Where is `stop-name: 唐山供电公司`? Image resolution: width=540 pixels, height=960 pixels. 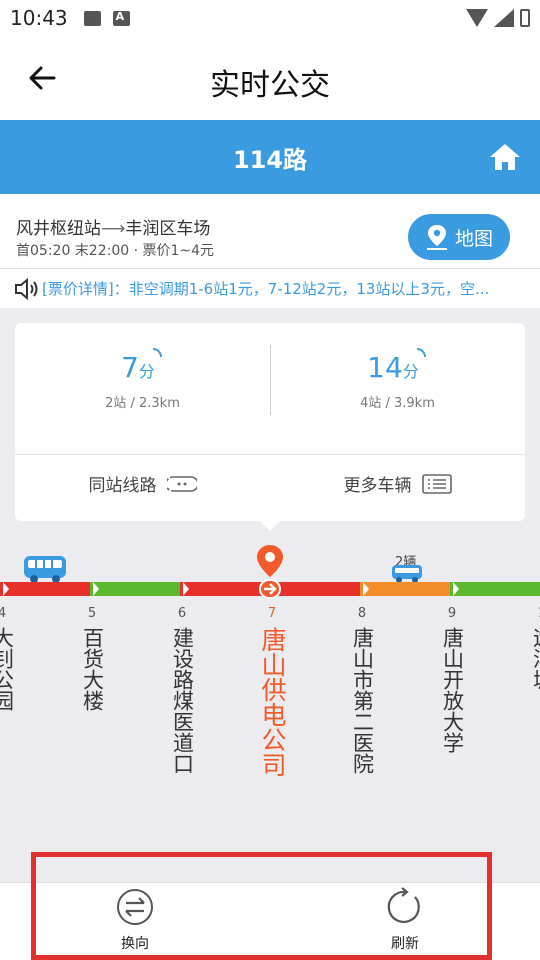 stop-name: 唐山供电公司 is located at coordinates (272, 702).